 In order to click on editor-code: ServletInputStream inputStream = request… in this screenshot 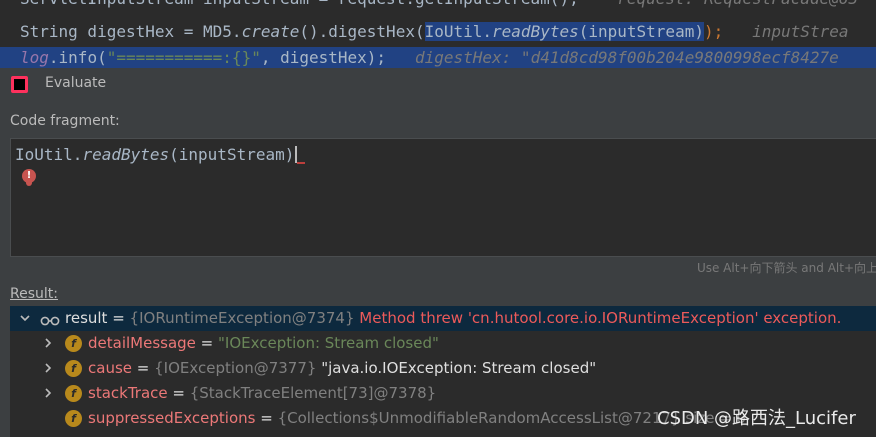, I will do `click(299, 4)`.